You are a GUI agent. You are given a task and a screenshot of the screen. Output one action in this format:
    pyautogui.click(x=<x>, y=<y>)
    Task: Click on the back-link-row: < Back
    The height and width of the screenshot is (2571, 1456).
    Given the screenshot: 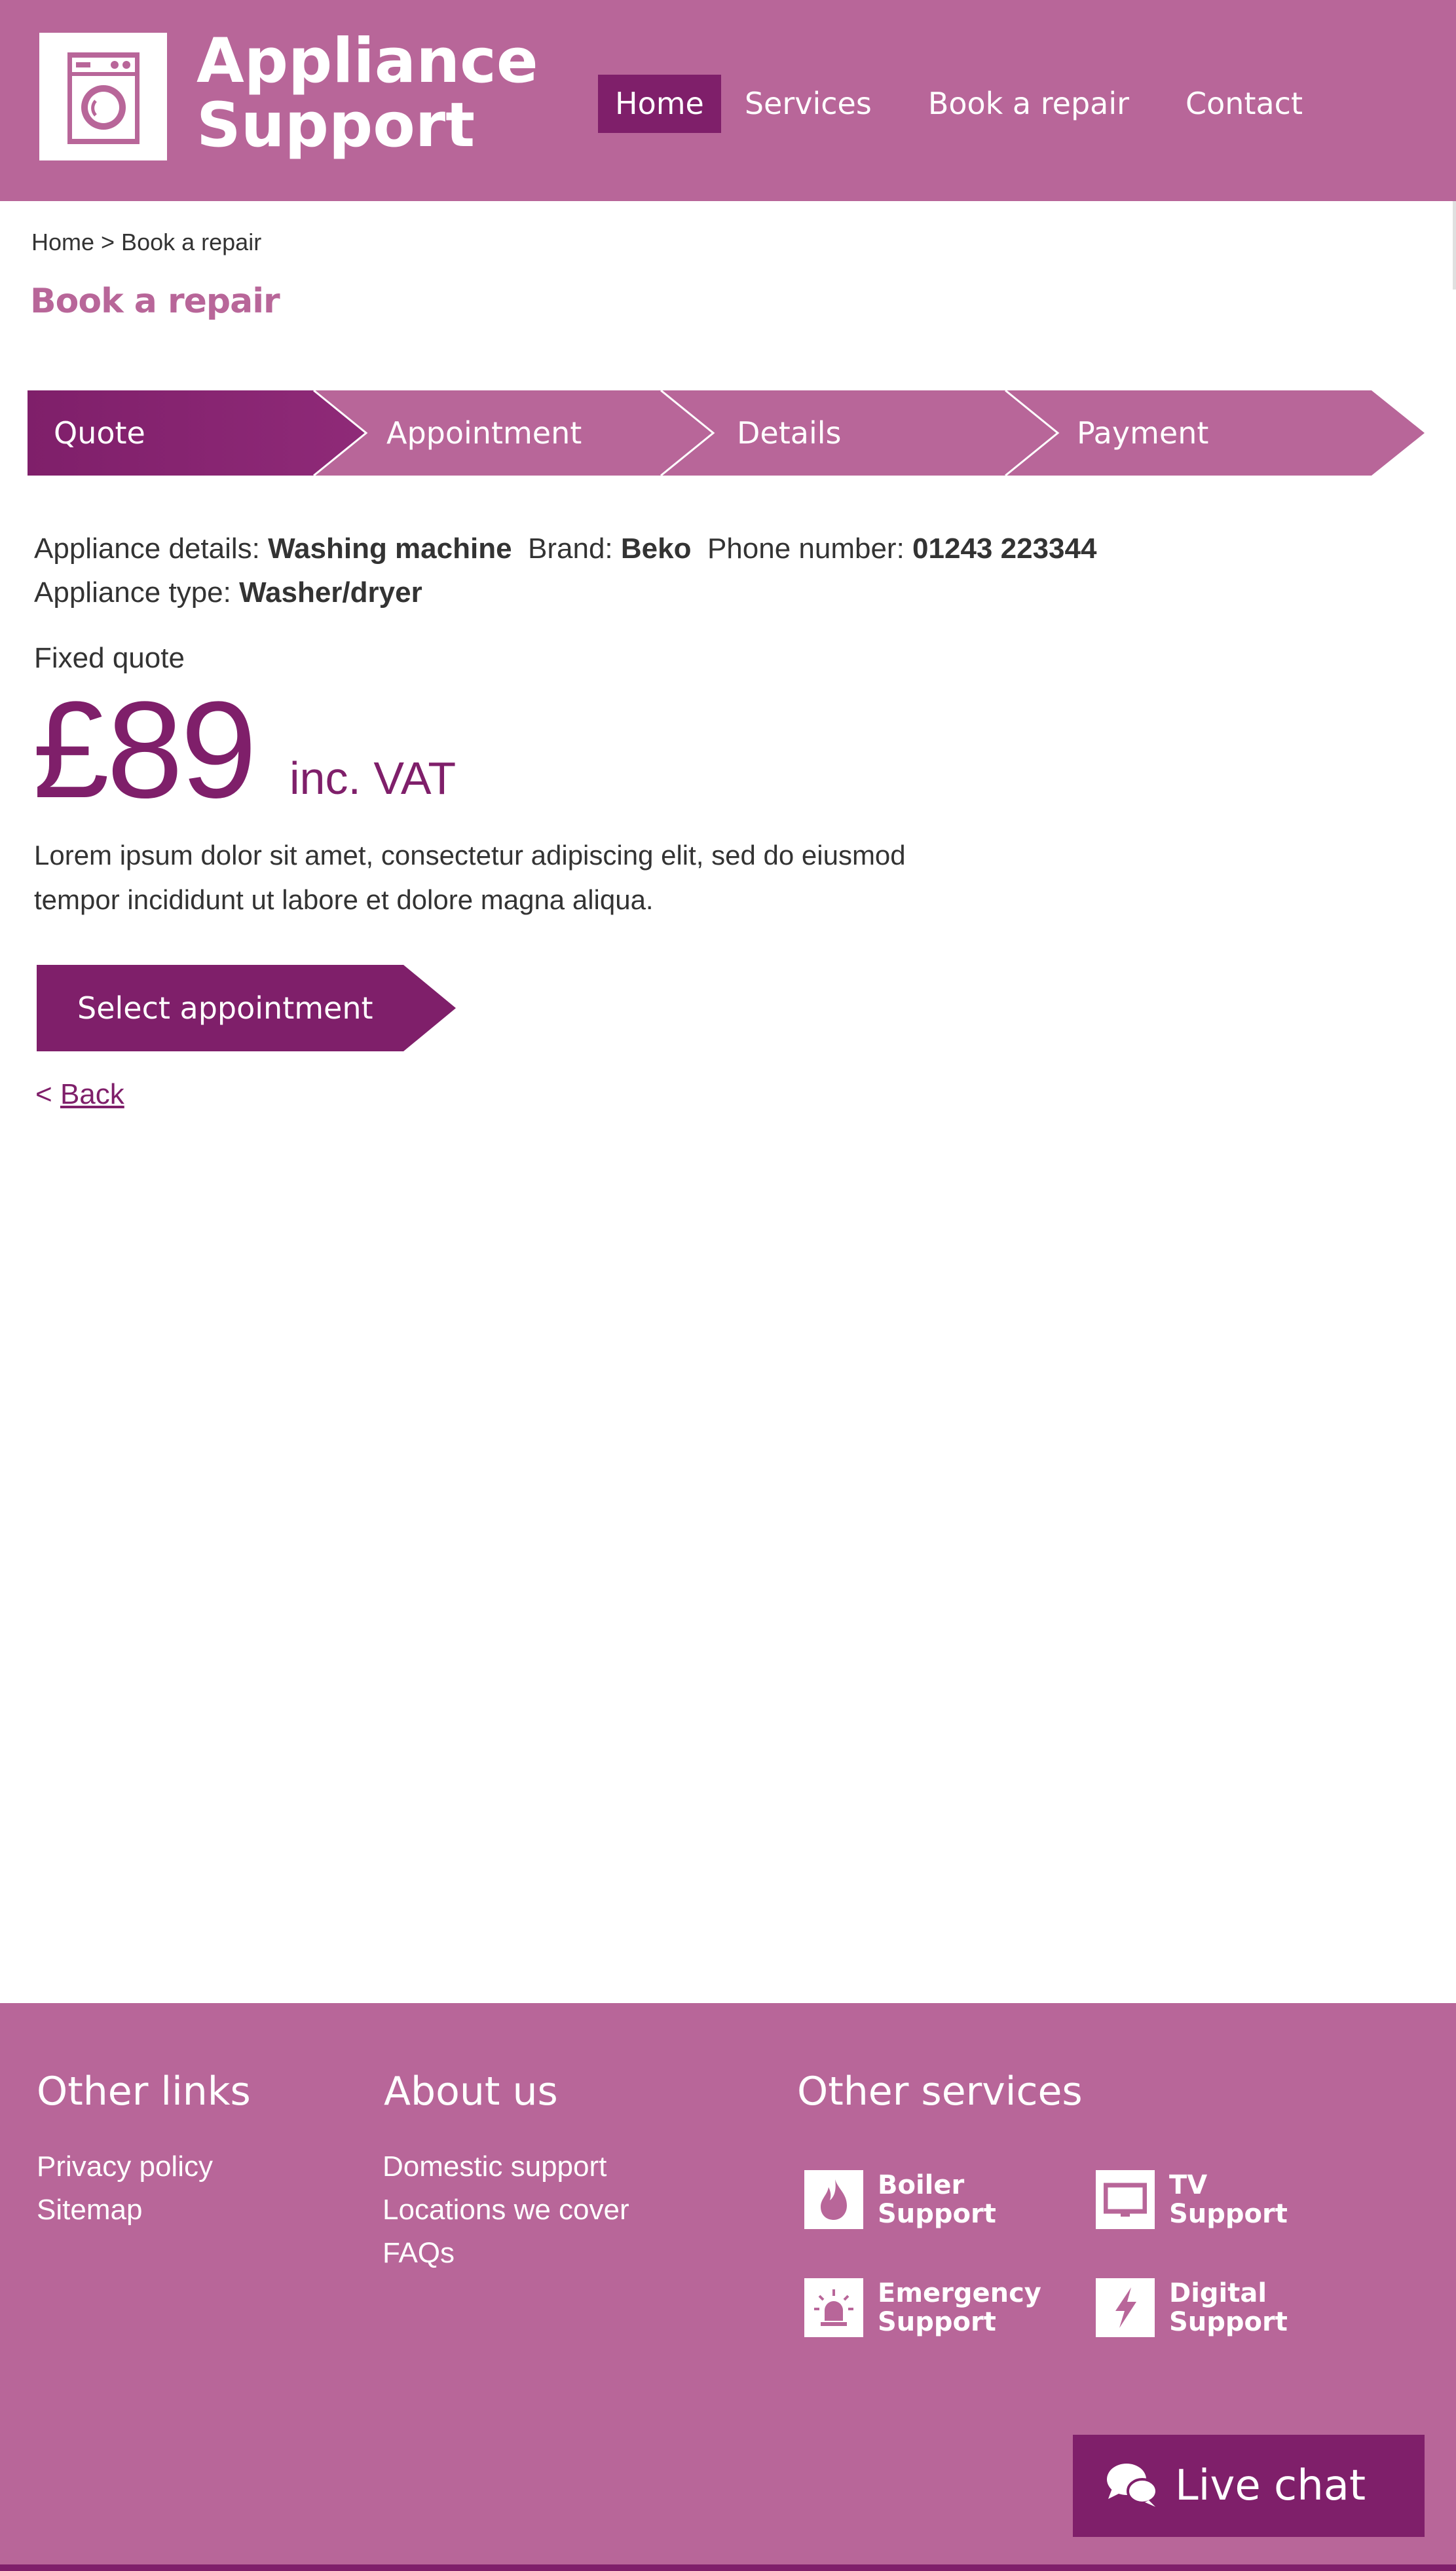 What is the action you would take?
    pyautogui.click(x=79, y=1094)
    